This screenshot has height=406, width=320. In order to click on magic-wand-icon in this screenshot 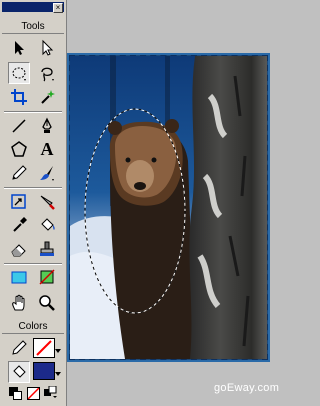, I will do `click(47, 97)`.